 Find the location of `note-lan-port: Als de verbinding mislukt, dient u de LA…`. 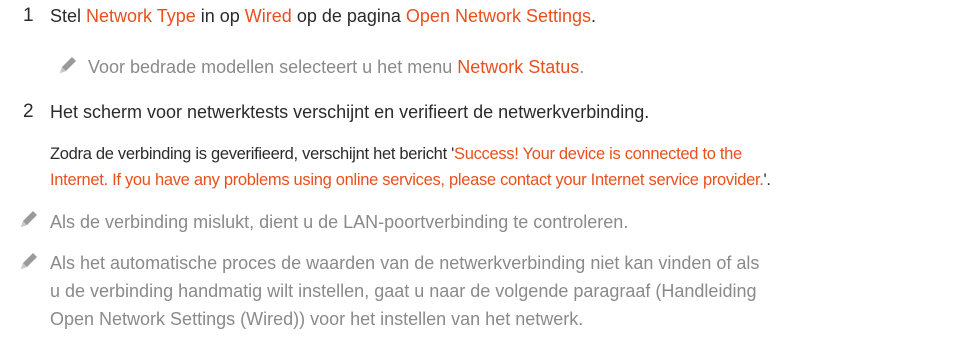

note-lan-port: Als de verbinding mislukt, dient u de LA… is located at coordinates (339, 222).